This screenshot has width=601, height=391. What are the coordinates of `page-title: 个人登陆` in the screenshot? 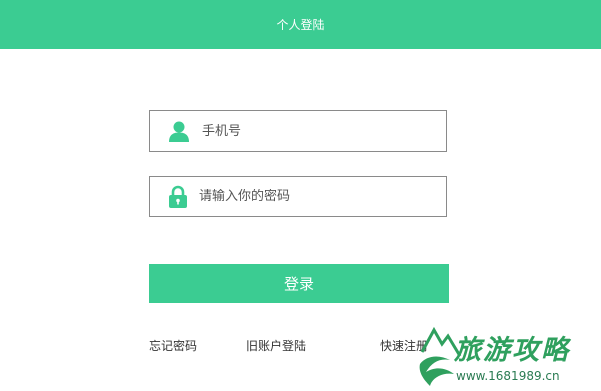 It's located at (300, 25).